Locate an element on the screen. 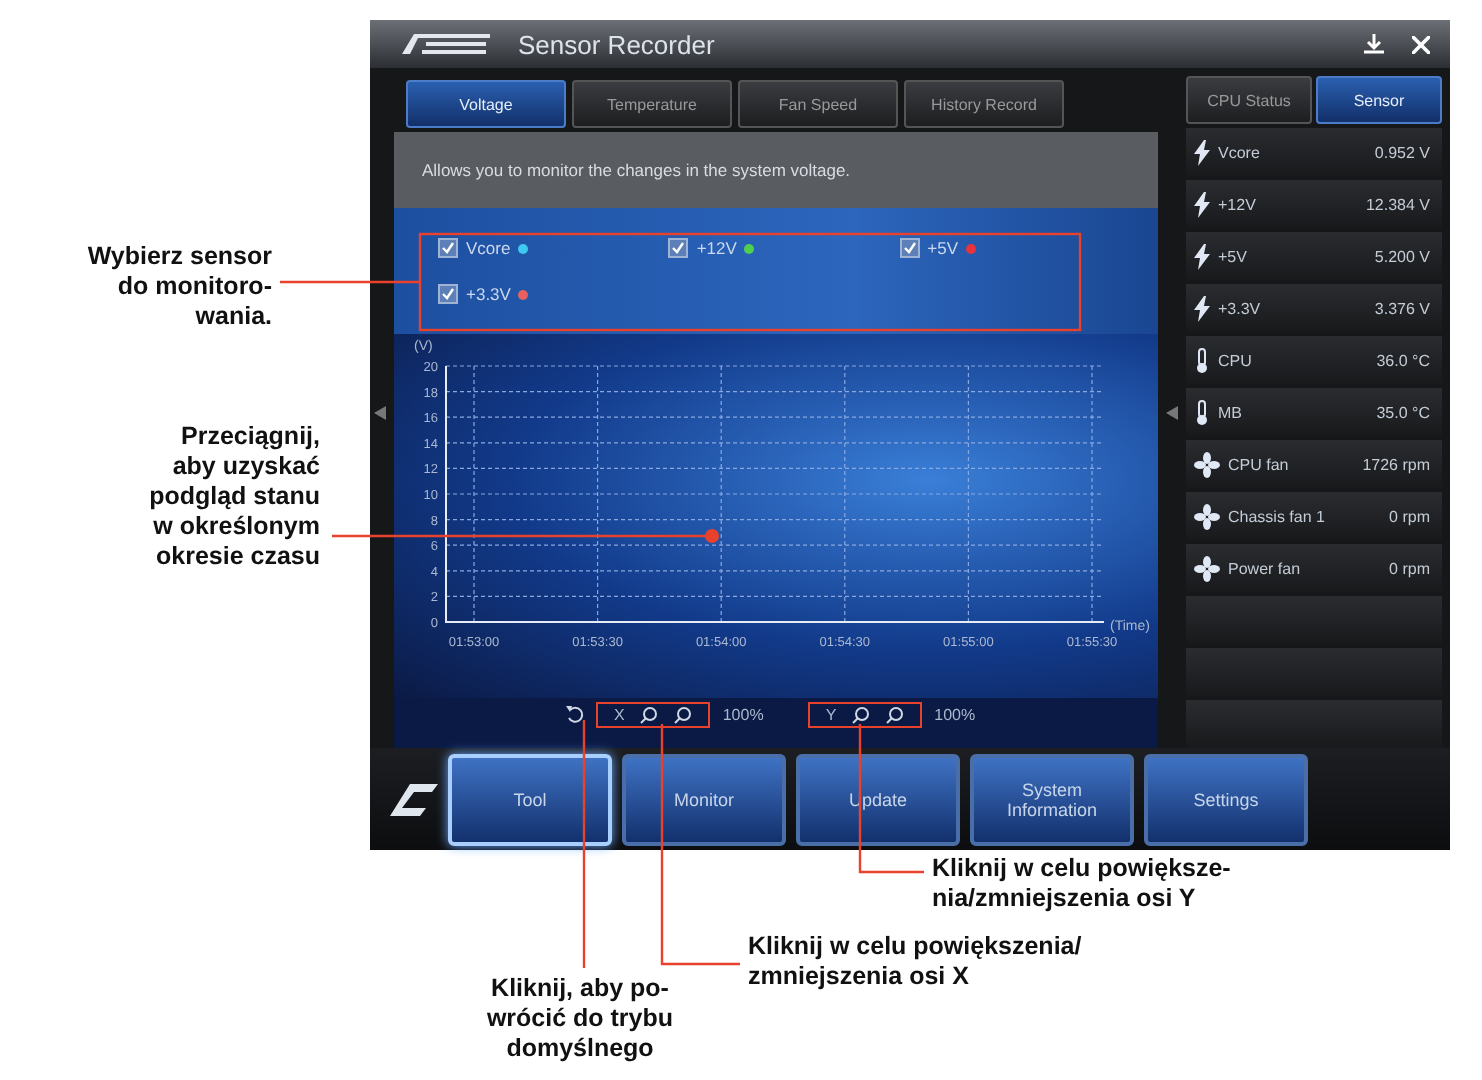  sensor-name: +5V is located at coordinates (1233, 256).